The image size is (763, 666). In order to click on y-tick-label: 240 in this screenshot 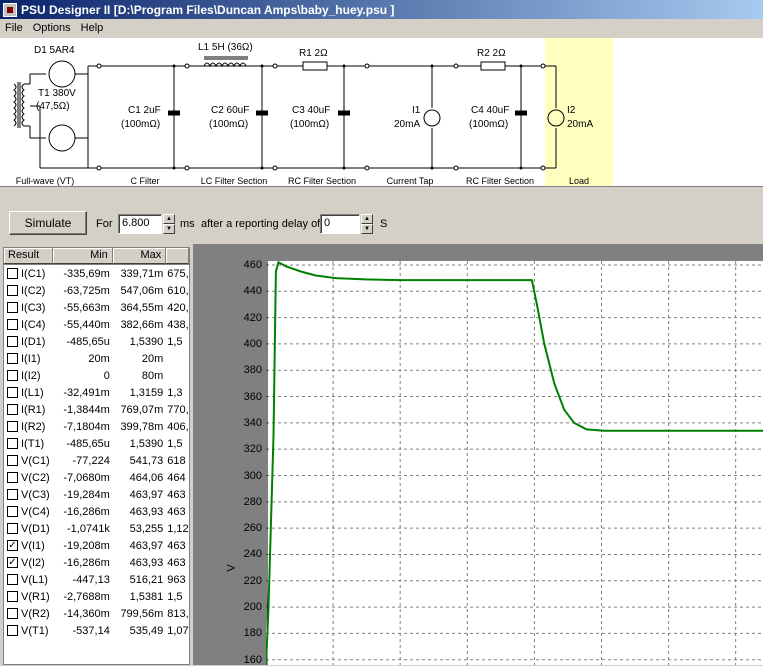, I will do `click(252, 554)`.